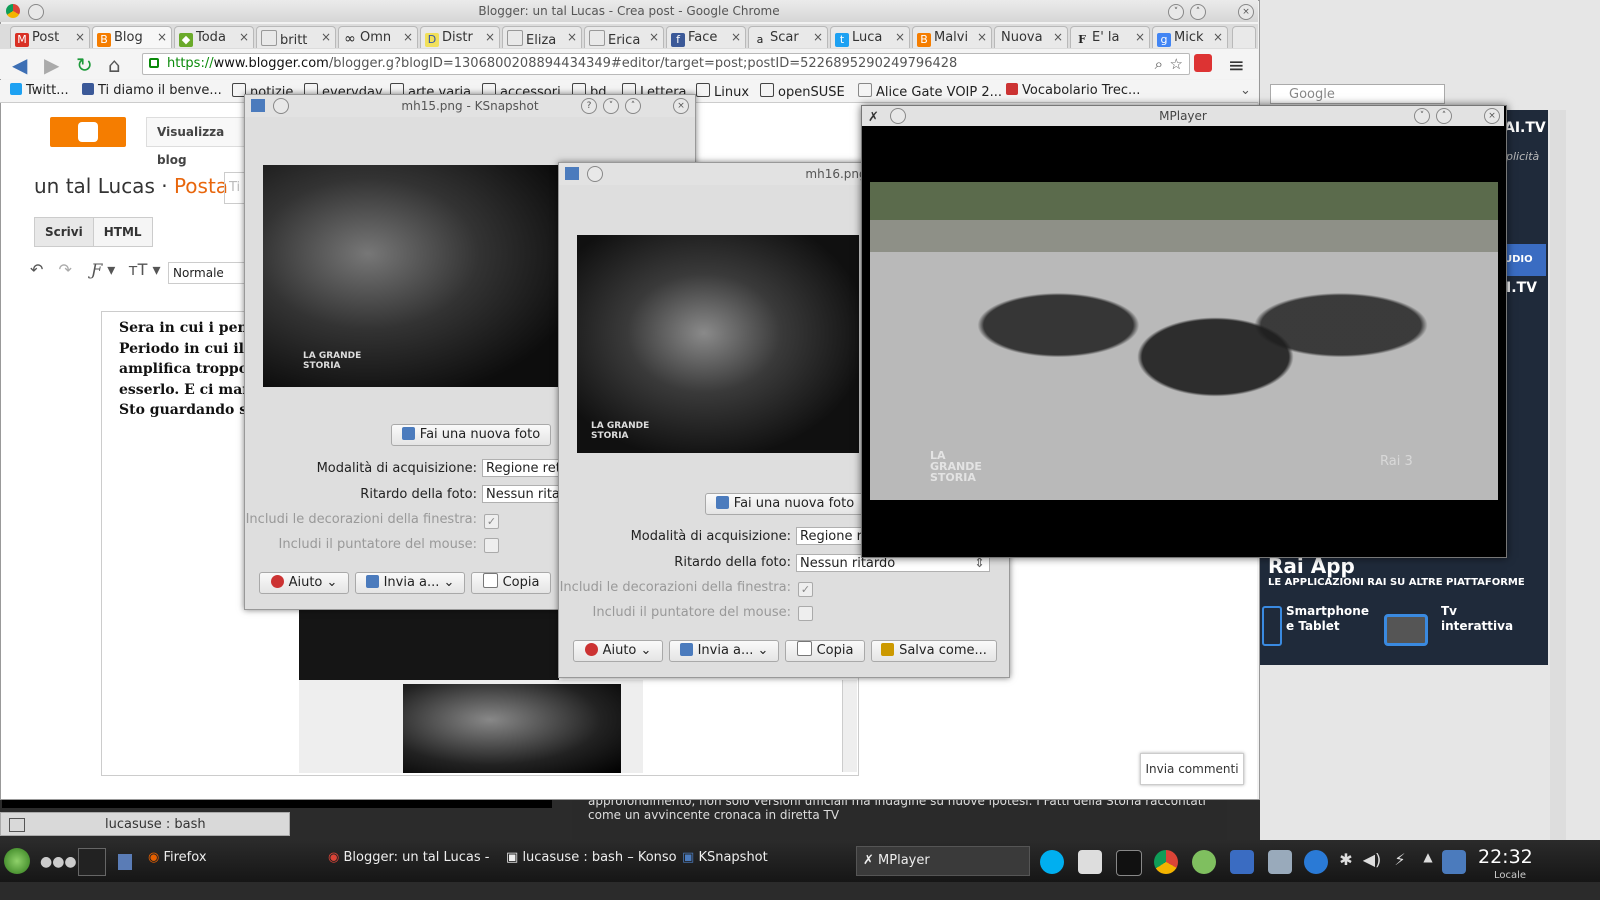 The width and height of the screenshot is (1600, 900). I want to click on background-scrollbar, so click(1558, 475).